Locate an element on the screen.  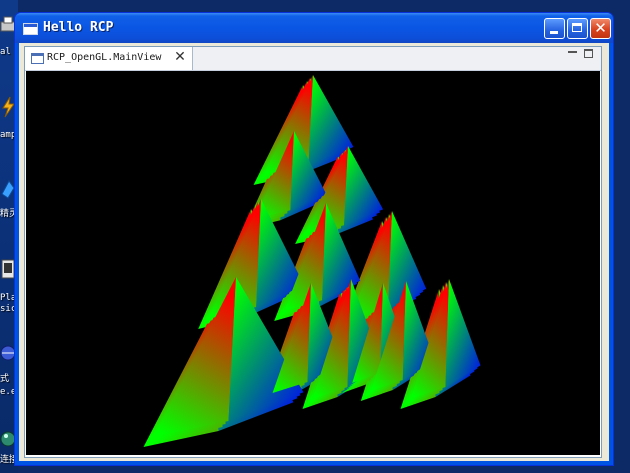
window-title: Hello RCP is located at coordinates (78, 27).